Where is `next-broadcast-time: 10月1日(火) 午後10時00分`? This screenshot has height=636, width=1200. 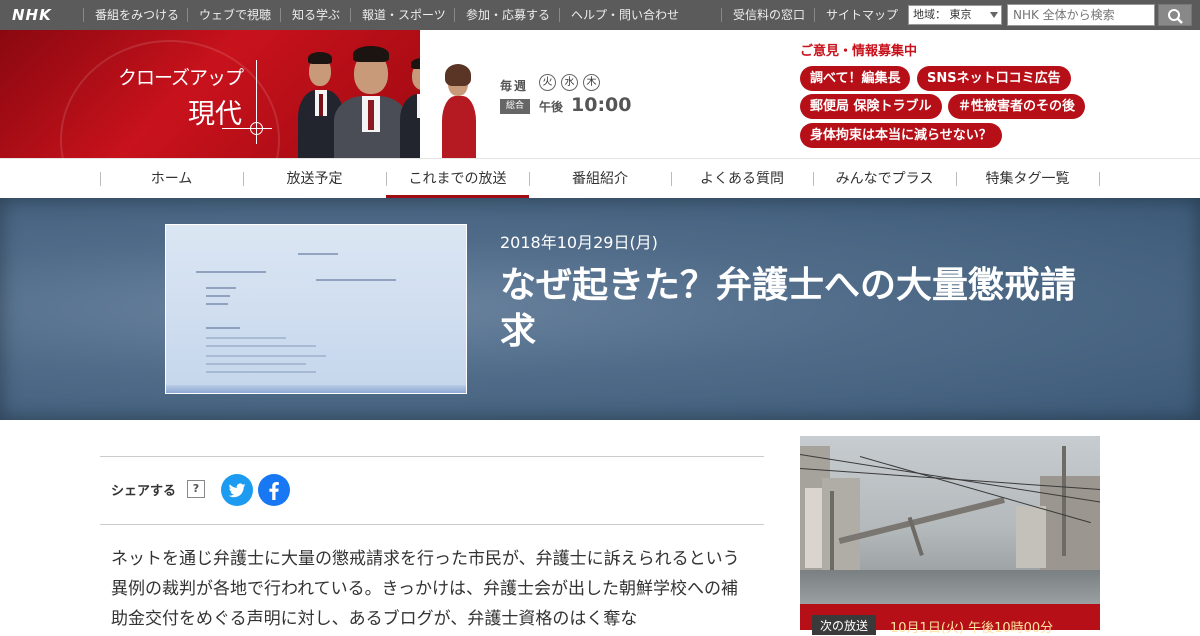 next-broadcast-time: 10月1日(火) 午後10時00分 is located at coordinates (972, 628).